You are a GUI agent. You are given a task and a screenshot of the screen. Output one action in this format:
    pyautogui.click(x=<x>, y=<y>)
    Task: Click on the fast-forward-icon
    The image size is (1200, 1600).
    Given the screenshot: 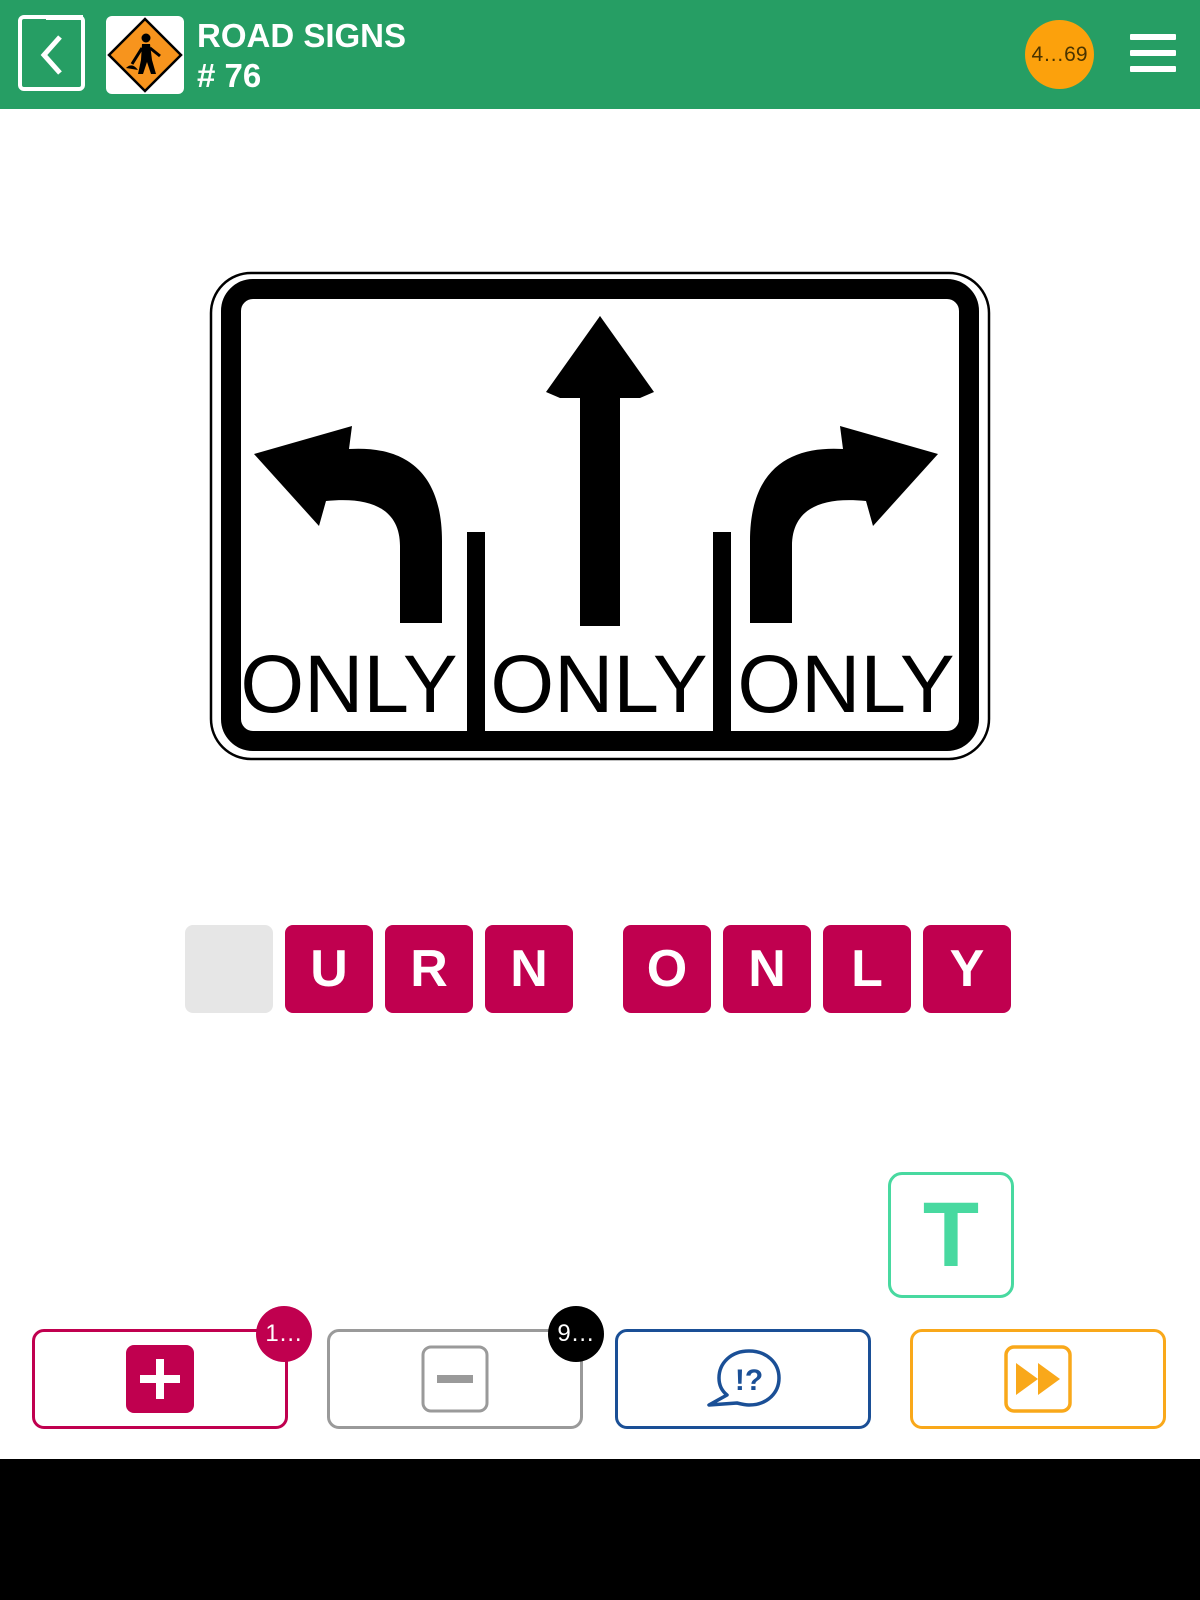 What is the action you would take?
    pyautogui.click(x=1038, y=1379)
    